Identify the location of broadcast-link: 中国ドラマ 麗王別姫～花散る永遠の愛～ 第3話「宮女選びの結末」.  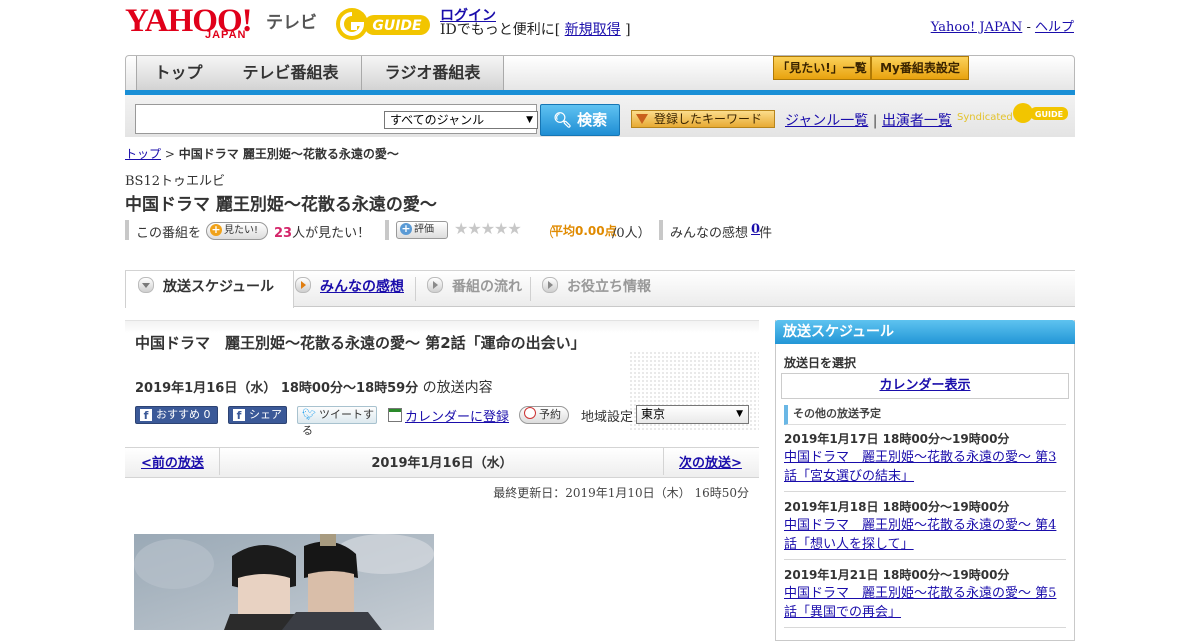
(925, 467).